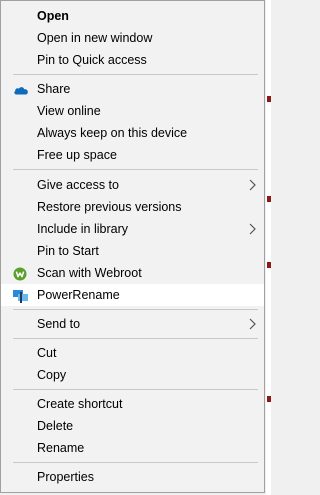 This screenshot has height=495, width=320. I want to click on menu-item-label: Send to, so click(59, 324).